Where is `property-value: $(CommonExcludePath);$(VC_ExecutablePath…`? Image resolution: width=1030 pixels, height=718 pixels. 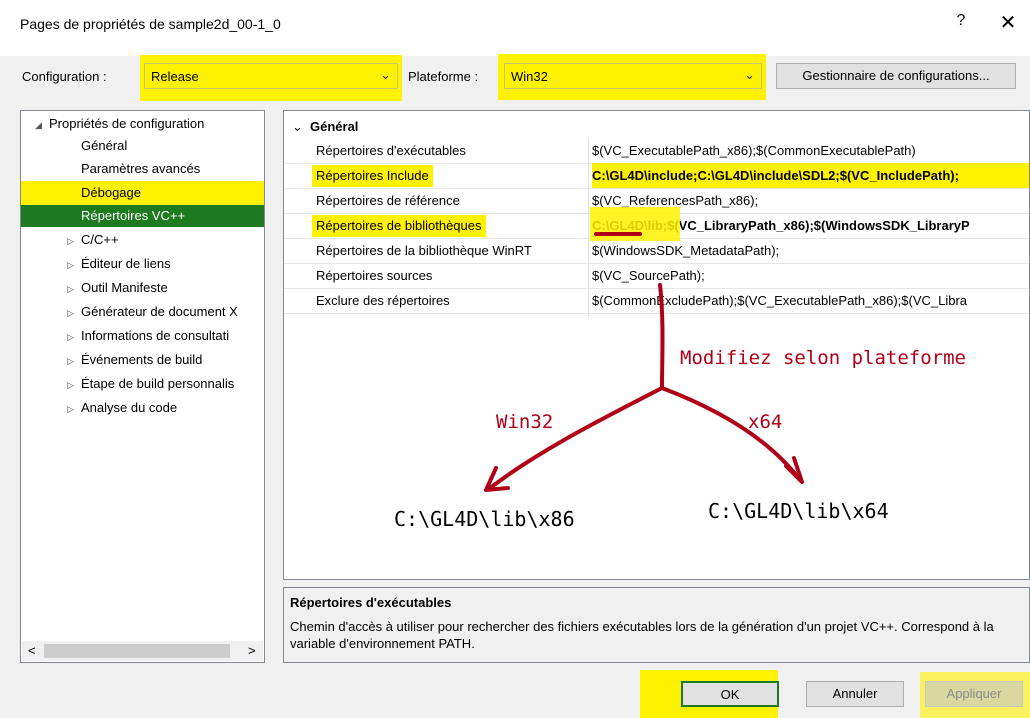 property-value: $(CommonExcludePath);$(VC_ExecutablePath… is located at coordinates (780, 300).